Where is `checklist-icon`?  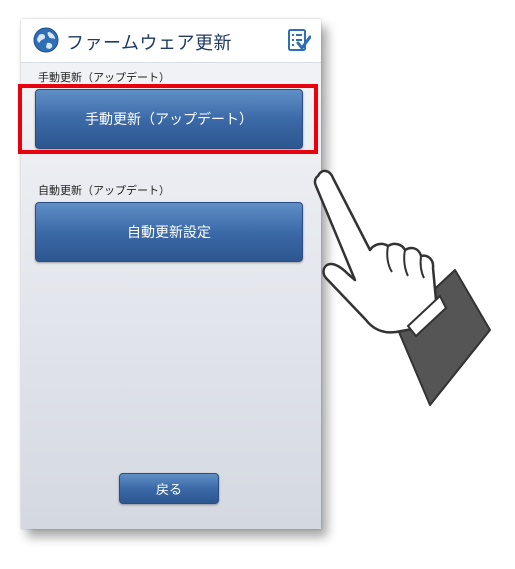 checklist-icon is located at coordinates (299, 40).